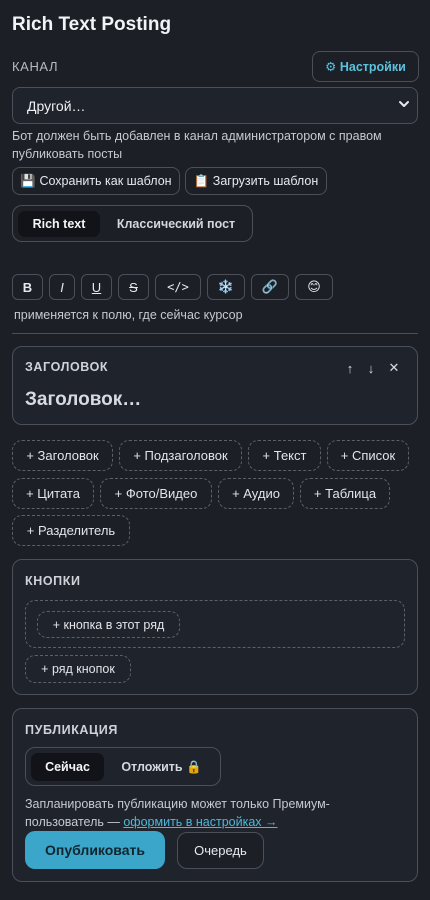  I want to click on load-template-button: 📋 Загрузить шаблон, so click(256, 181).